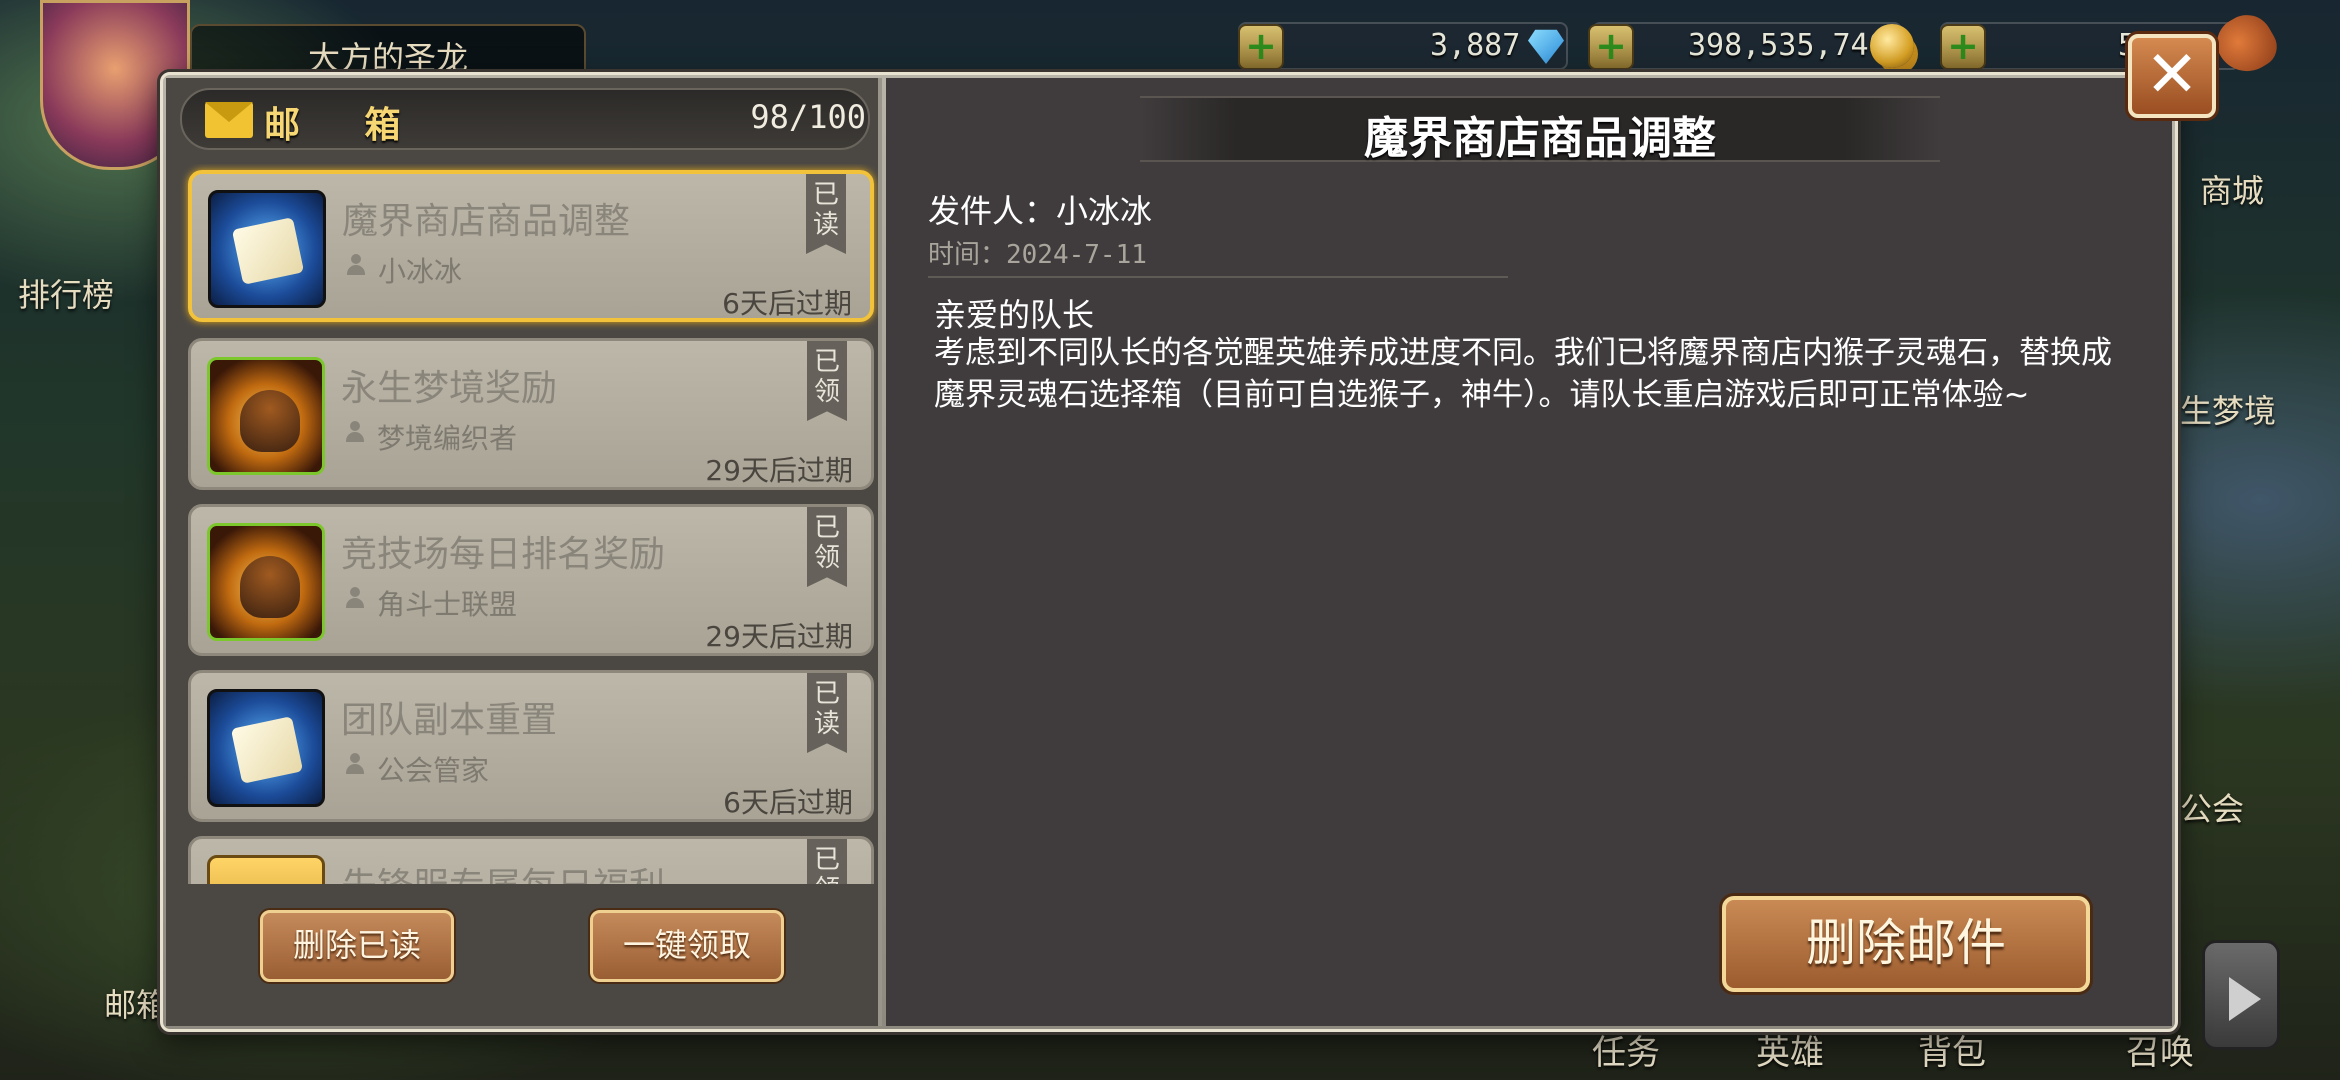 The image size is (2340, 1080). What do you see at coordinates (1037, 255) in the screenshot?
I see `detail-time: 时间：2024-7-11` at bounding box center [1037, 255].